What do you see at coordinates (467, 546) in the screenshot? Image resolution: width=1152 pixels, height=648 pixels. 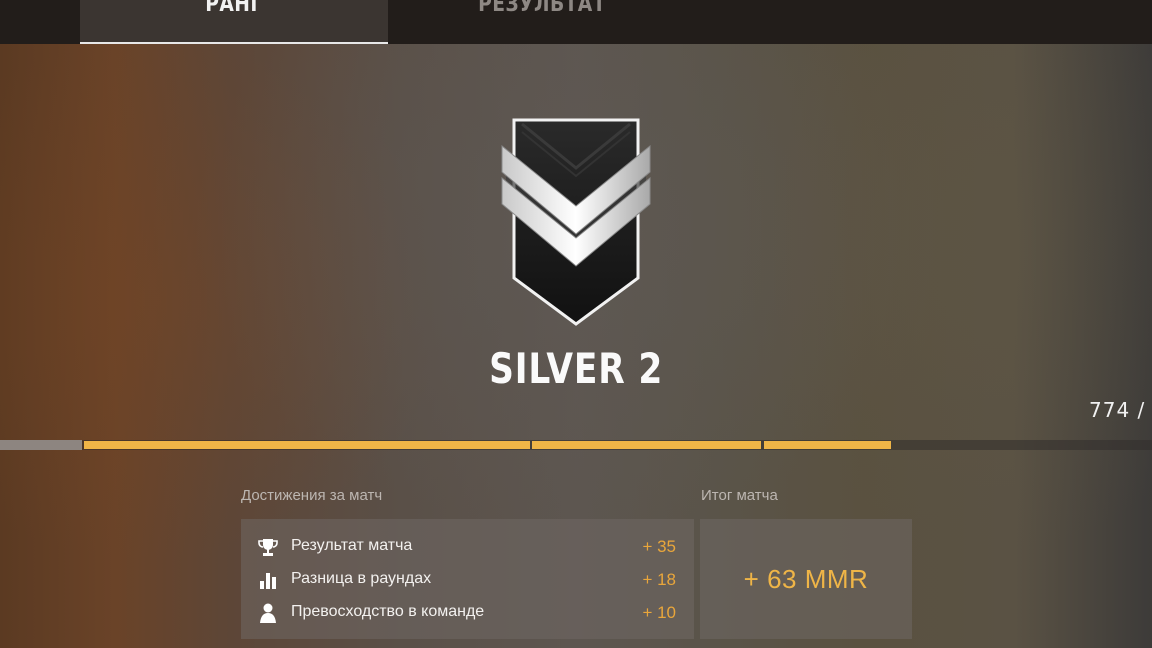 I see `list-item: Результат матча + 35` at bounding box center [467, 546].